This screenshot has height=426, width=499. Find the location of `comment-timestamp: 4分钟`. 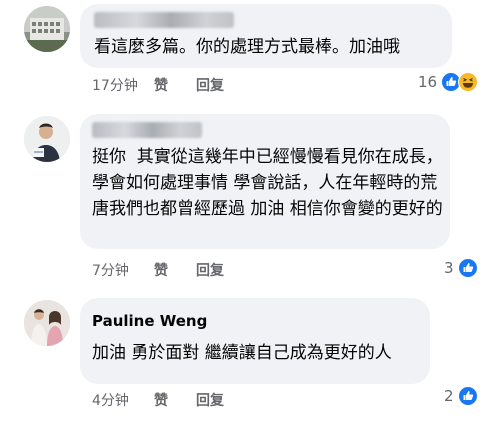

comment-timestamp: 4分钟 is located at coordinates (123, 400).